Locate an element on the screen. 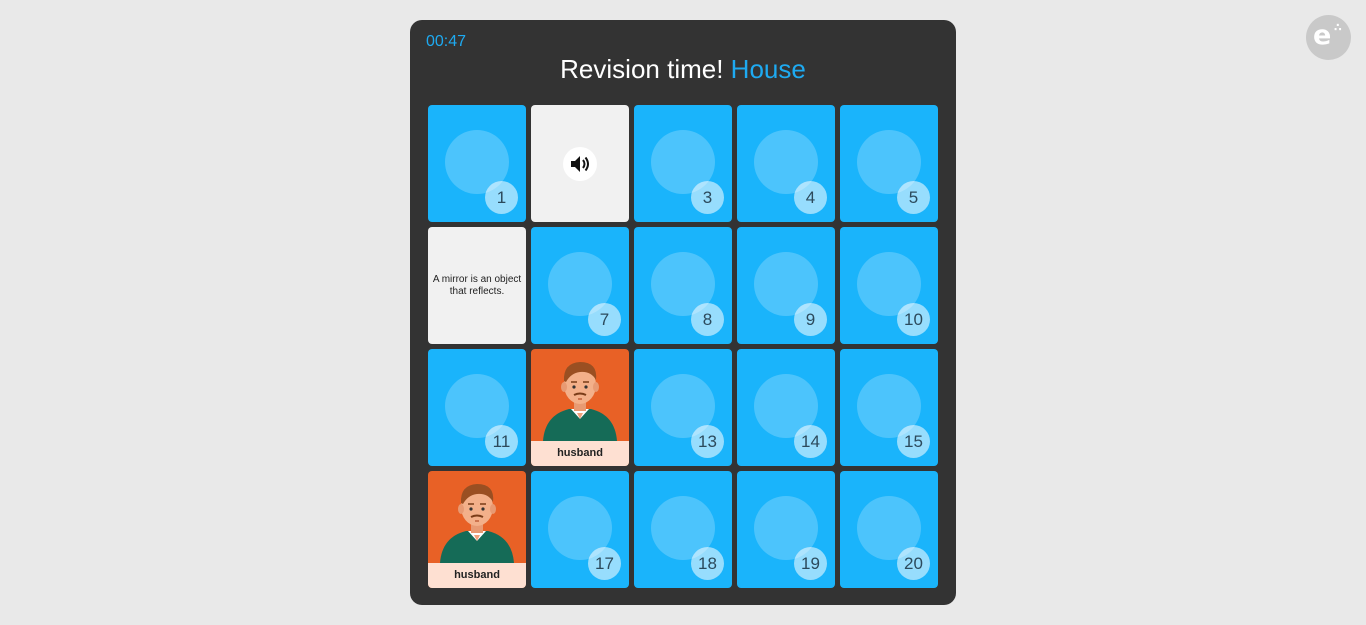 The image size is (1366, 625). memory-card-17: 17 is located at coordinates (580, 529).